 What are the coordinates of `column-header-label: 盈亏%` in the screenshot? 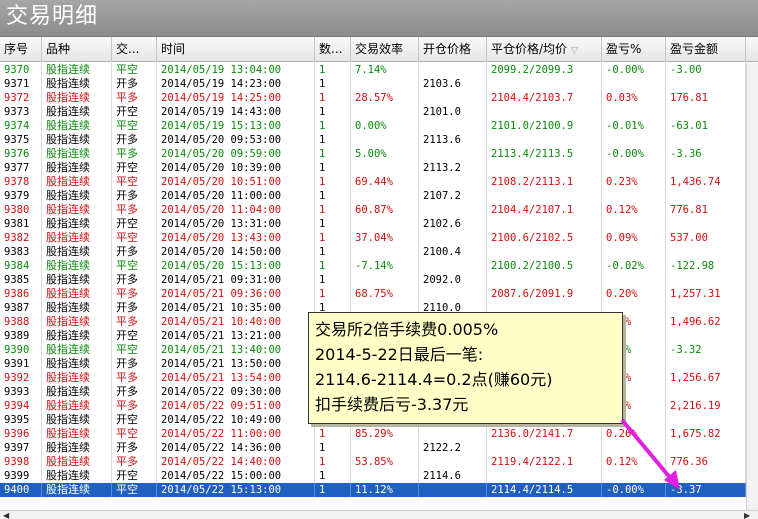 It's located at (624, 49).